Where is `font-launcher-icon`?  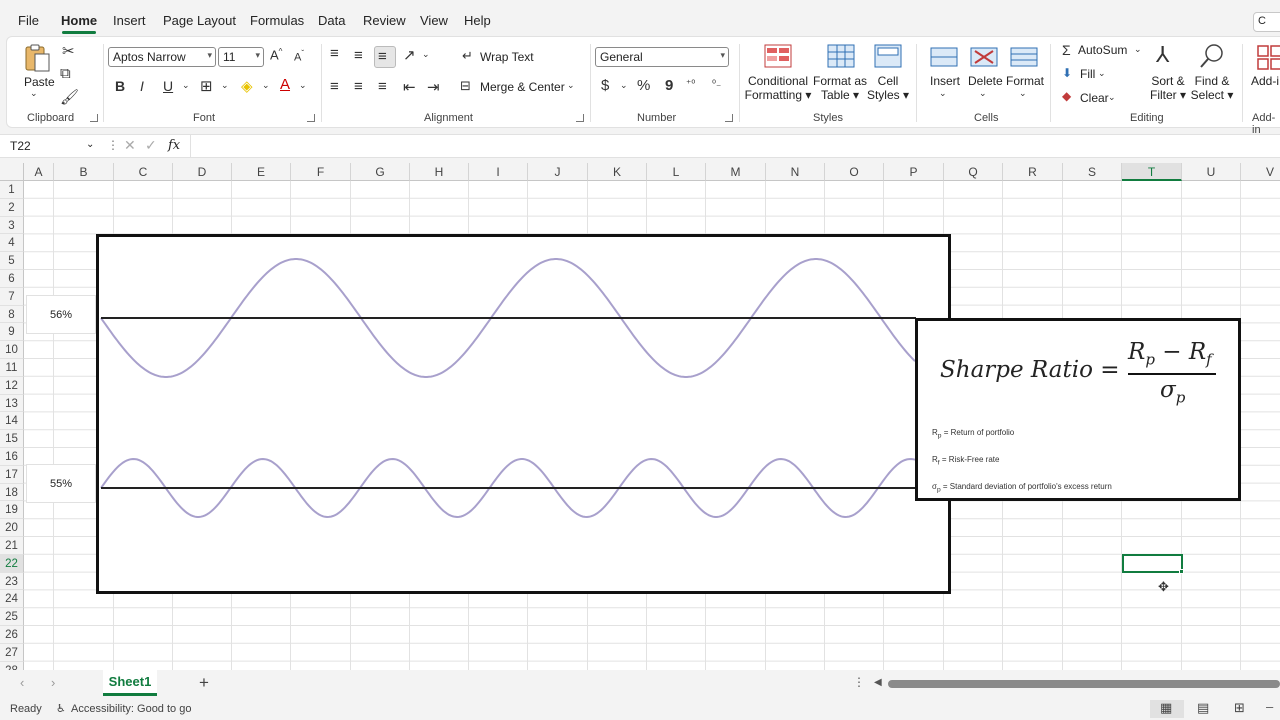 font-launcher-icon is located at coordinates (311, 118).